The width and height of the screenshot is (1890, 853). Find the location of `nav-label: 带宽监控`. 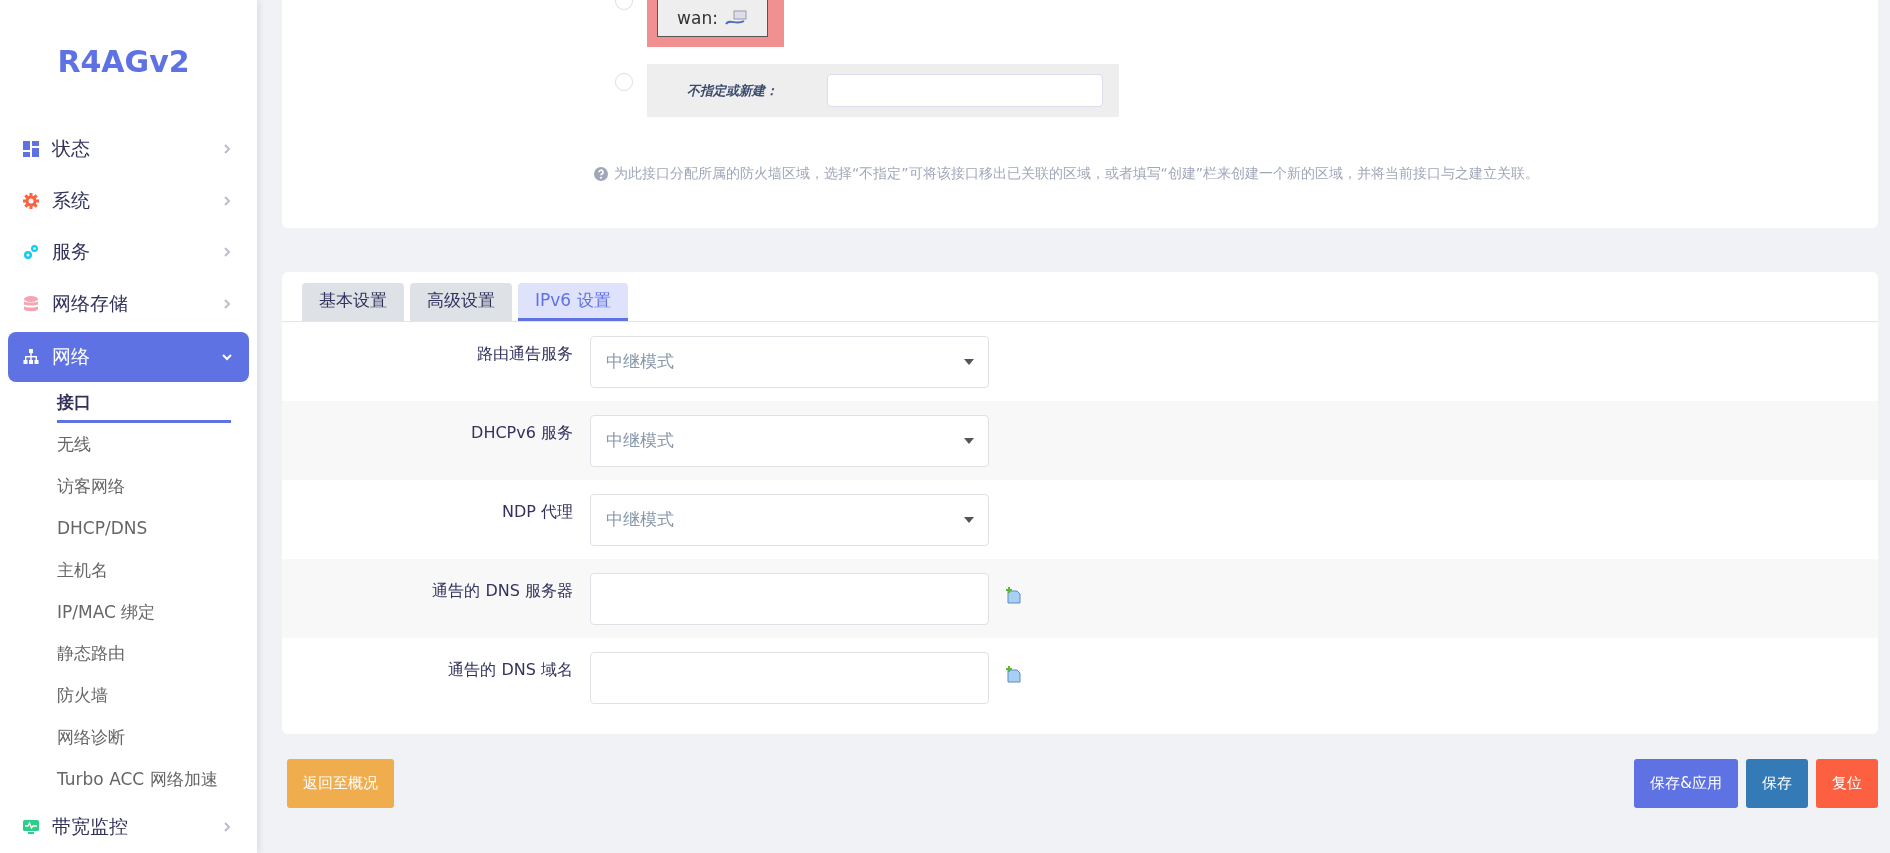

nav-label: 带宽监控 is located at coordinates (90, 827).